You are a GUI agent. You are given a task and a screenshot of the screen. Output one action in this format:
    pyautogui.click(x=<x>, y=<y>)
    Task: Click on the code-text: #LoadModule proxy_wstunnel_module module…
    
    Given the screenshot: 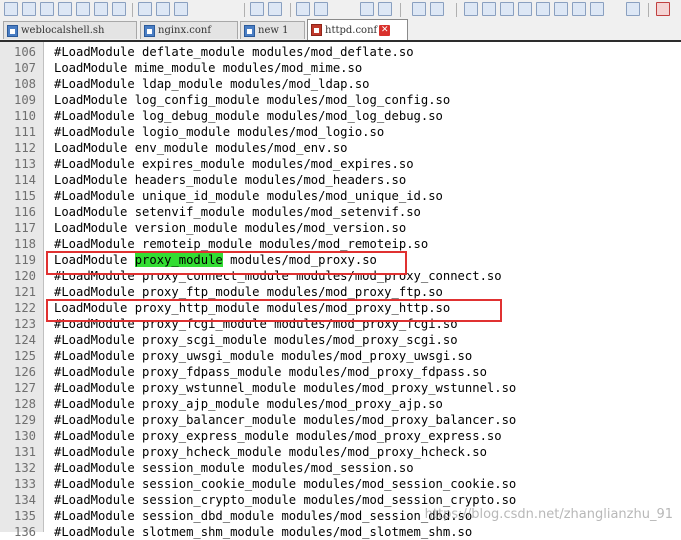 What is the action you would take?
    pyautogui.click(x=285, y=388)
    